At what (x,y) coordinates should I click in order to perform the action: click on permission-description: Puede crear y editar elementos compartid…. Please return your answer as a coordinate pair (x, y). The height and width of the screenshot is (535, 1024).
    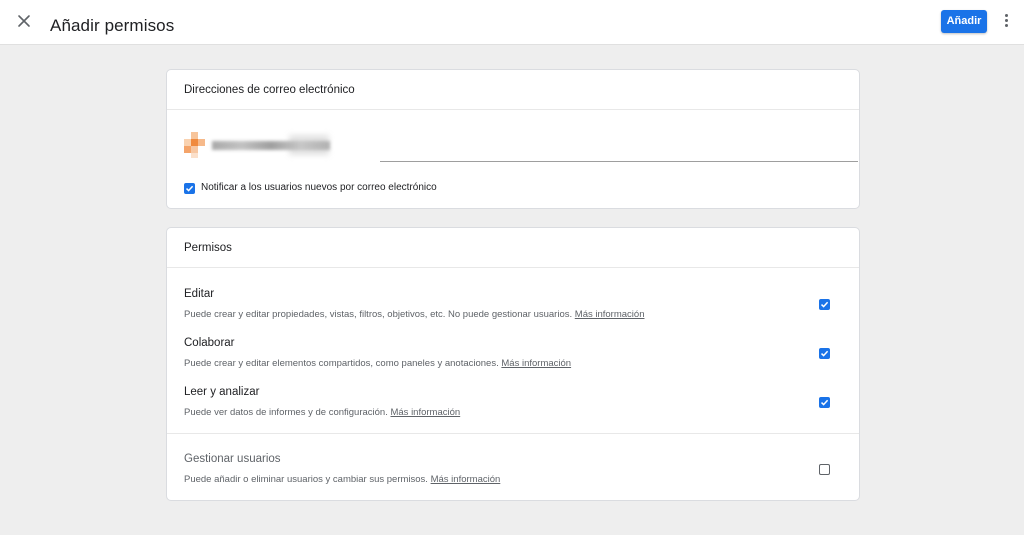
    Looking at the image, I should click on (378, 363).